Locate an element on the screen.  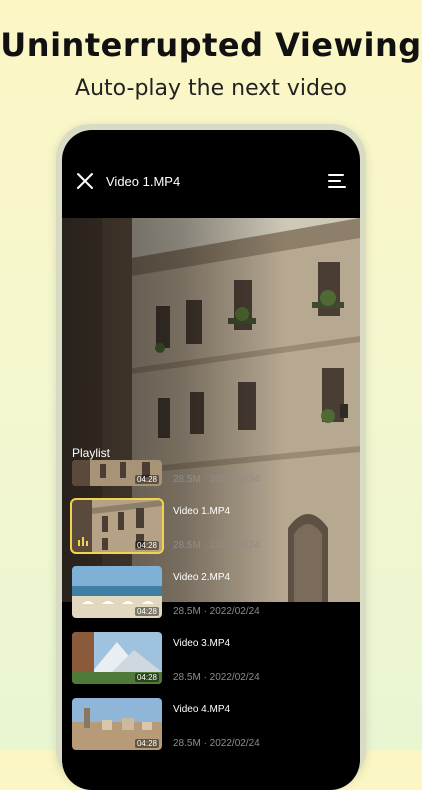
player-topbar: Video 1.MP4 is located at coordinates (211, 174).